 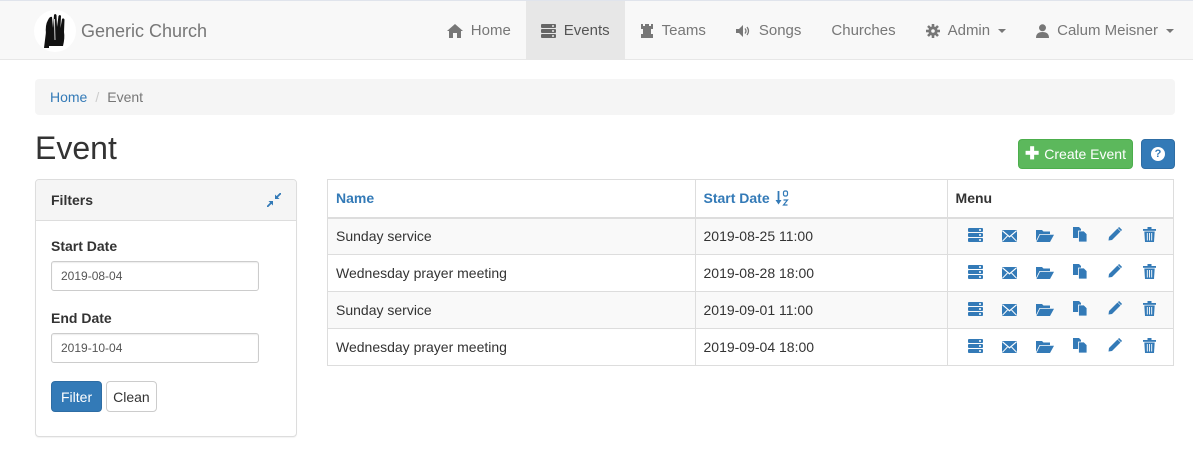 I want to click on filters-panel: Filters Start Date End Date Filter Clean, so click(x=166, y=308).